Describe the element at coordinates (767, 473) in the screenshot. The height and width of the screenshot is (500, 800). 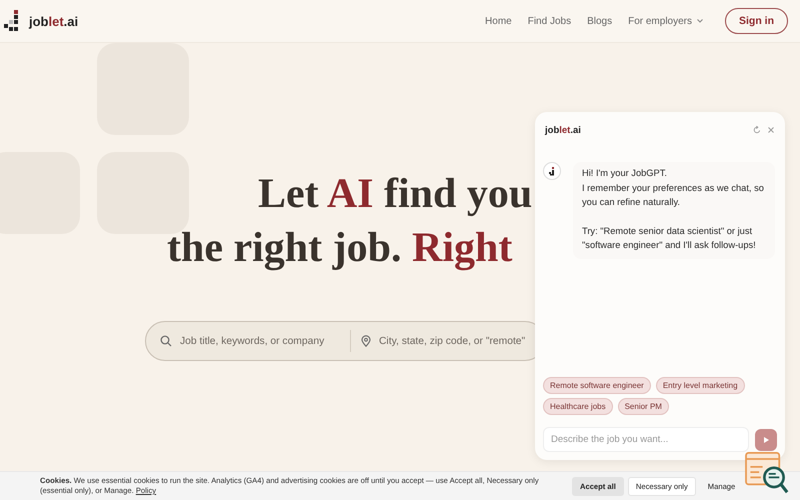
I see `browser-search-icon` at that location.